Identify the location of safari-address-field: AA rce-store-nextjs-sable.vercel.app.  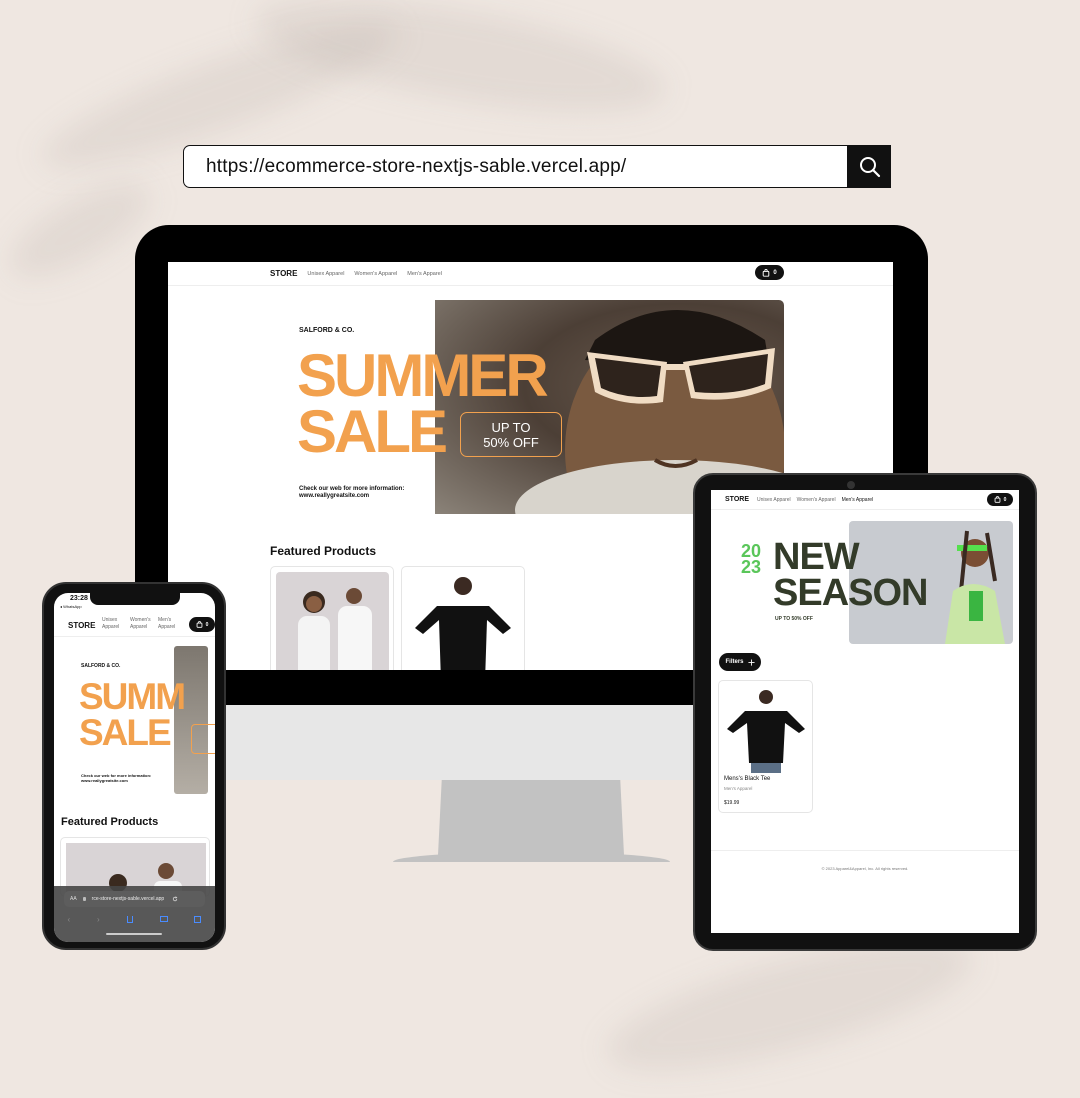
(134, 899).